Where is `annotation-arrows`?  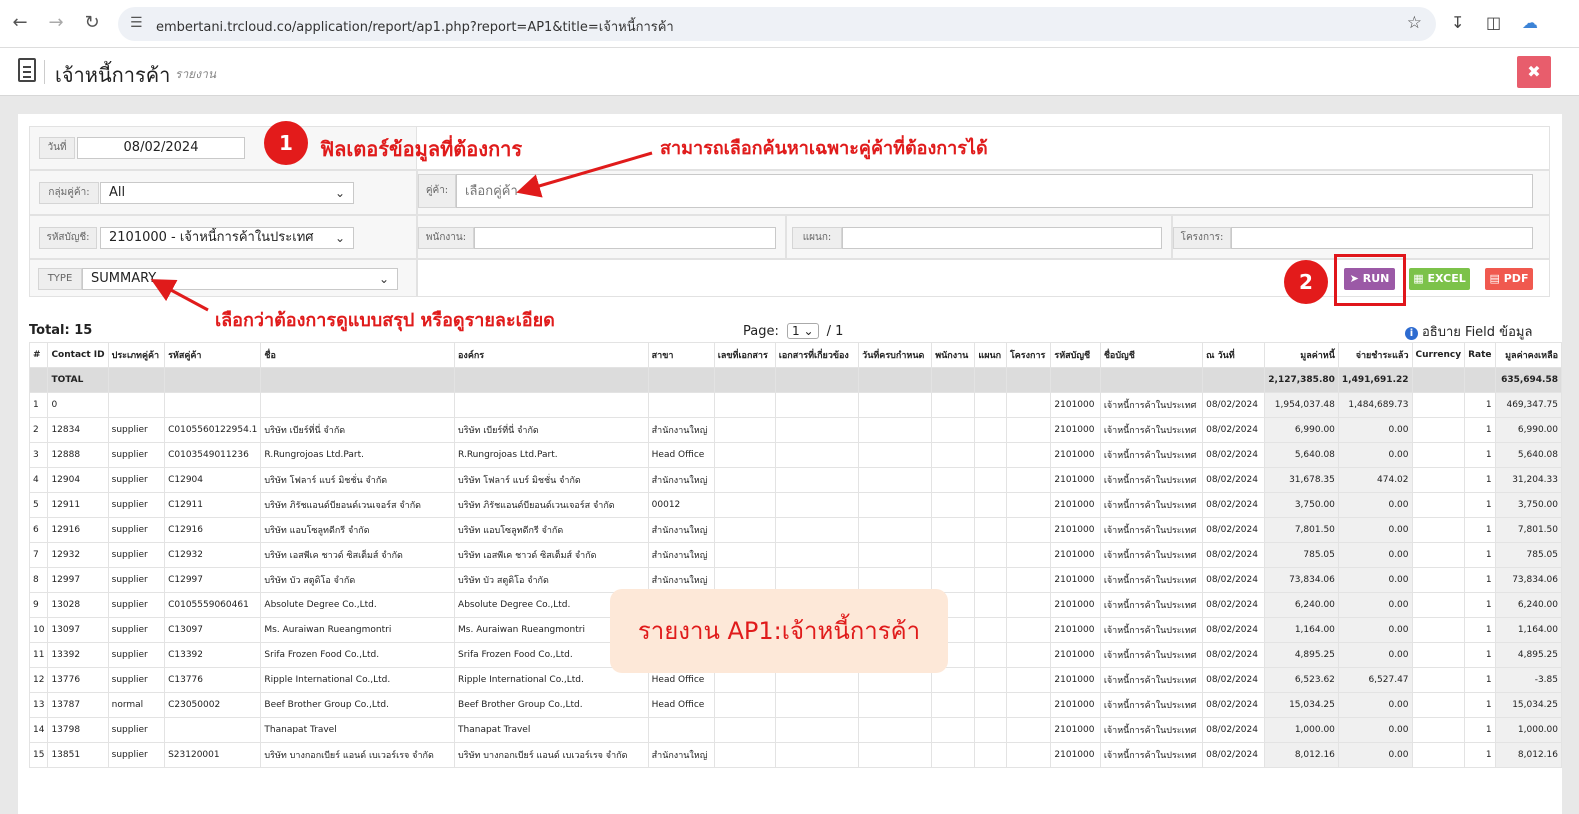 annotation-arrows is located at coordinates (401, 231).